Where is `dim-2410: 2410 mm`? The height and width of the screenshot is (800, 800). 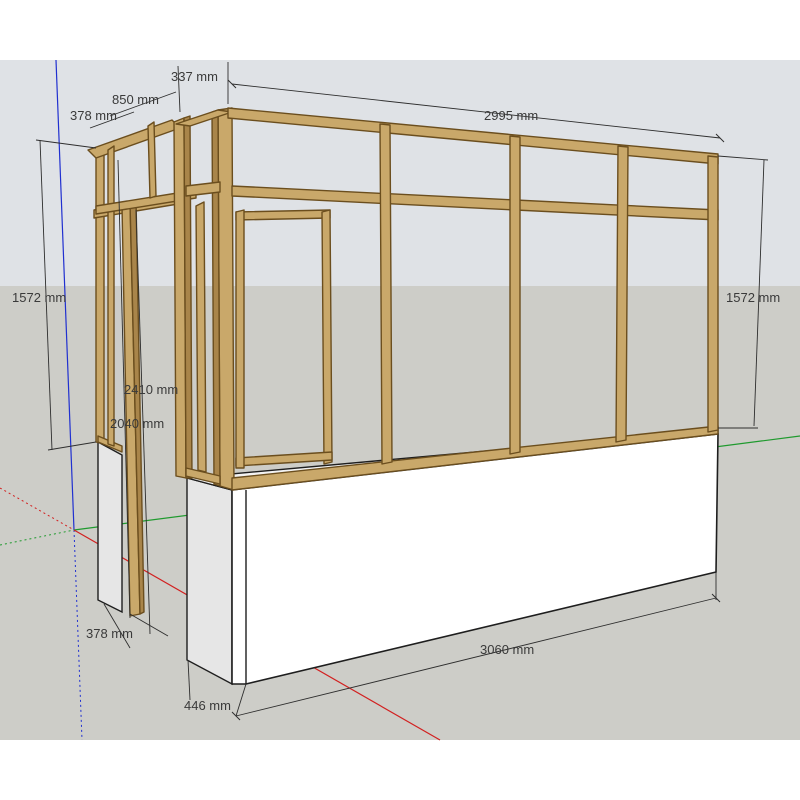 dim-2410: 2410 mm is located at coordinates (151, 389).